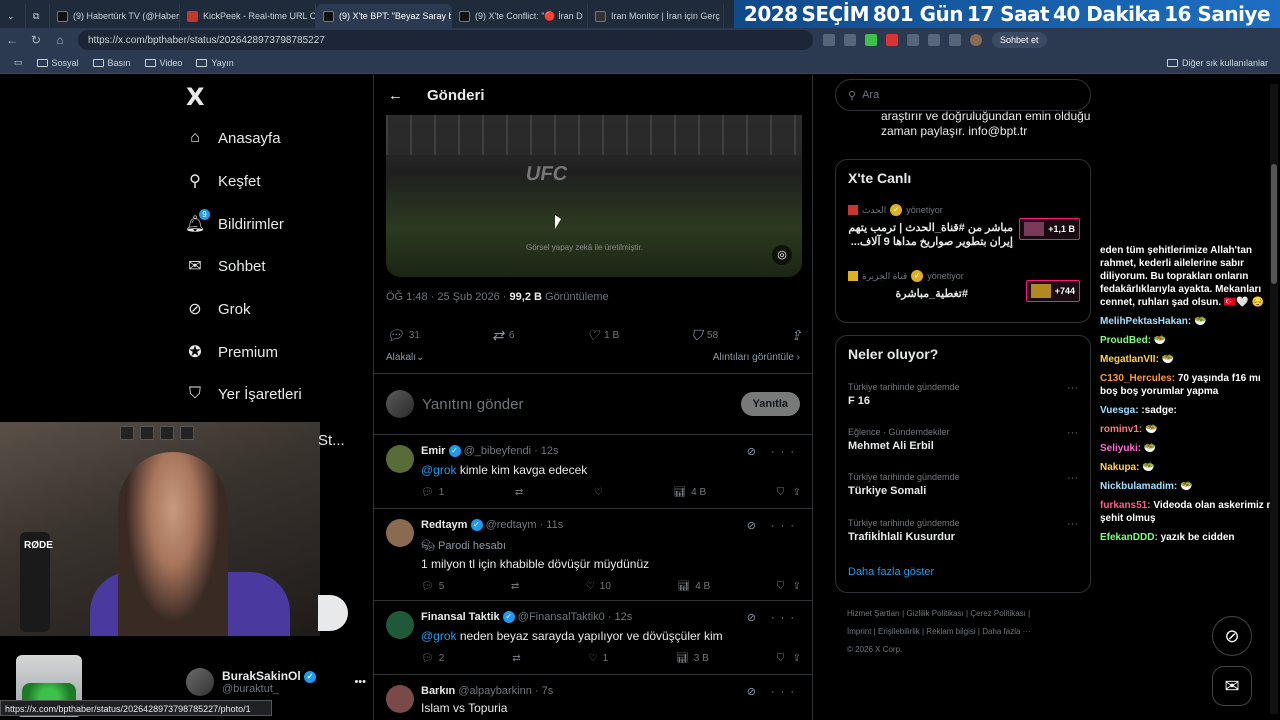  Describe the element at coordinates (1274, 399) in the screenshot. I see `scrollbar` at that location.